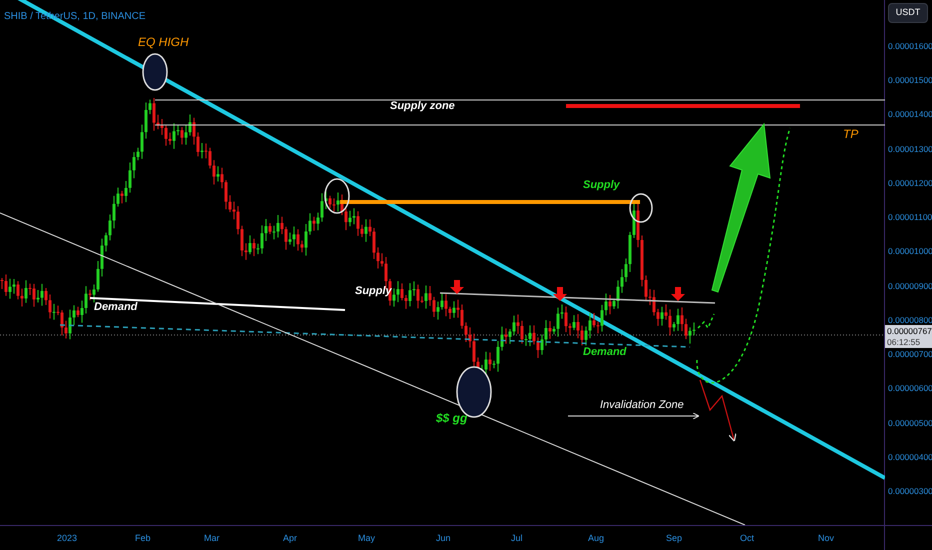 Image resolution: width=932 pixels, height=550 pixels. What do you see at coordinates (143, 538) in the screenshot?
I see `time-tick: Feb` at bounding box center [143, 538].